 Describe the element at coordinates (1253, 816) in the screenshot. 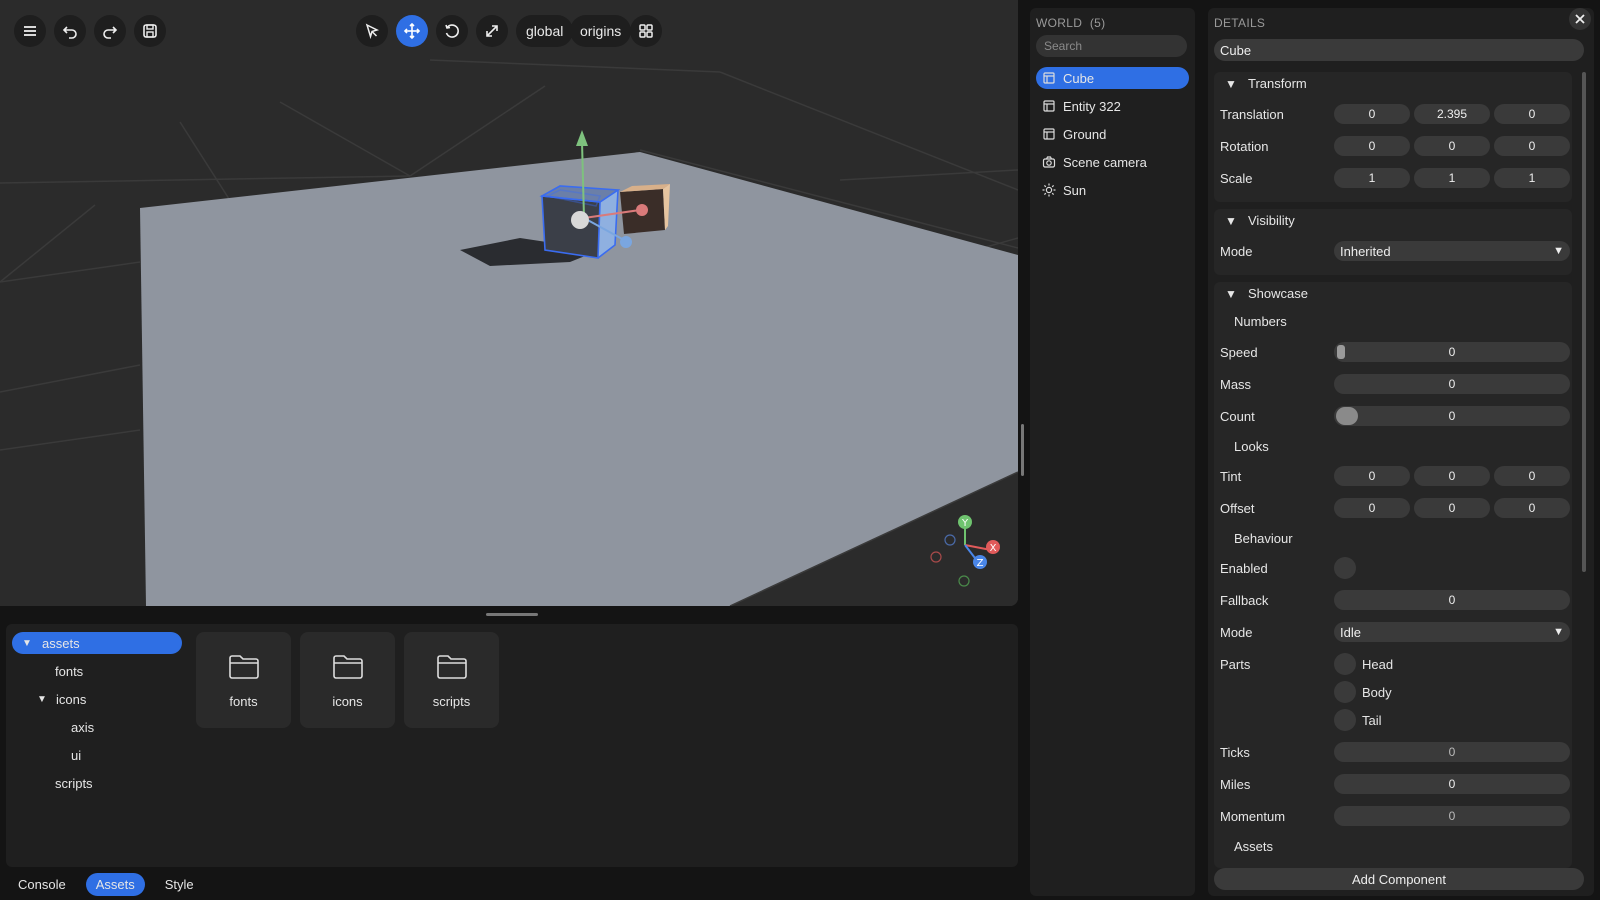

I see `momentum-label: Momentum` at that location.